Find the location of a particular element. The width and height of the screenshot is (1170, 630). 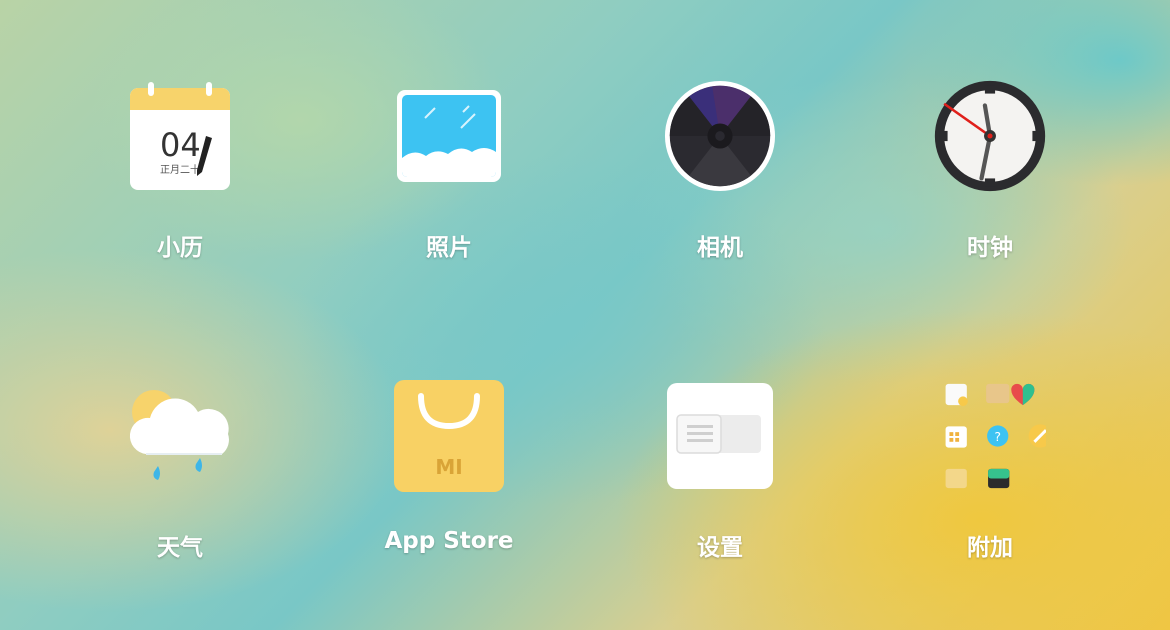

app-settings: 设置 is located at coordinates (720, 480).